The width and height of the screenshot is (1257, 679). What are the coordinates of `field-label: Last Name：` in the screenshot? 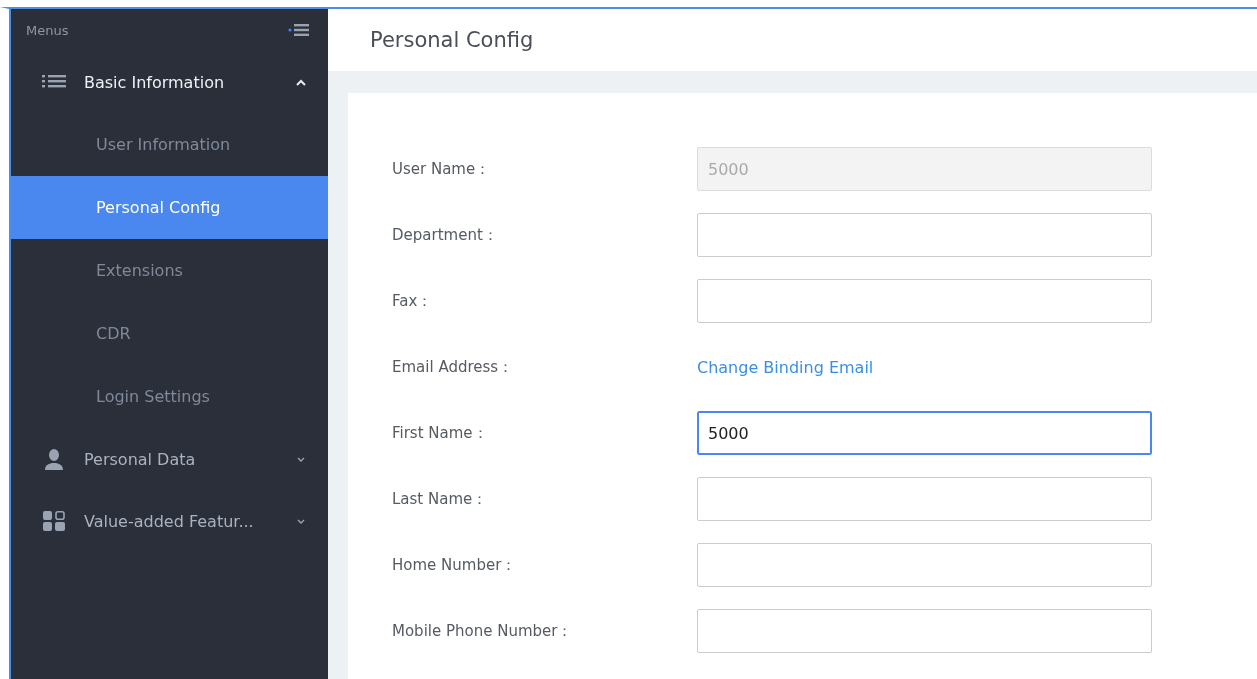 It's located at (440, 499).